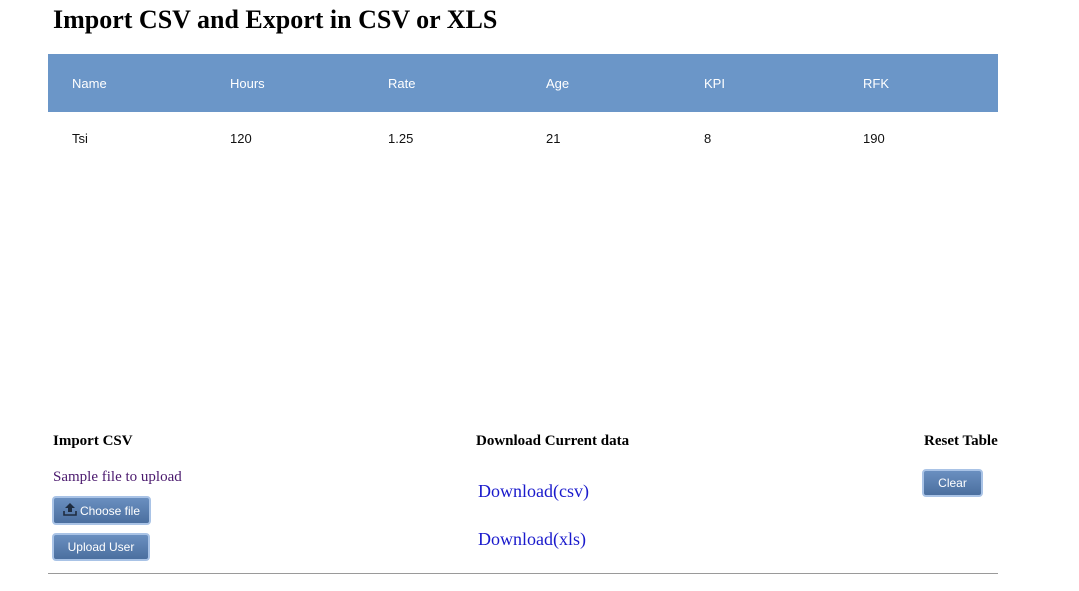 The image size is (1079, 591). Describe the element at coordinates (402, 83) in the screenshot. I see `column-header-rate: Rate` at that location.